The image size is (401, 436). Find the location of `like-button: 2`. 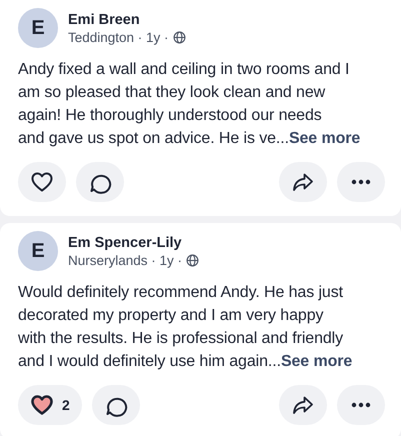

like-button: 2 is located at coordinates (50, 405).